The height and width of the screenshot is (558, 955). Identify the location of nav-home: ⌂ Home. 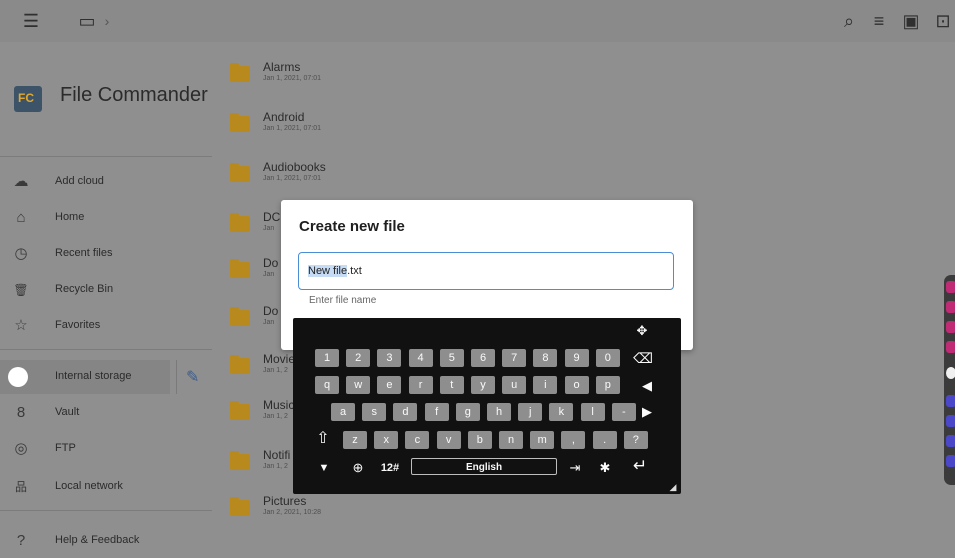
(106, 218).